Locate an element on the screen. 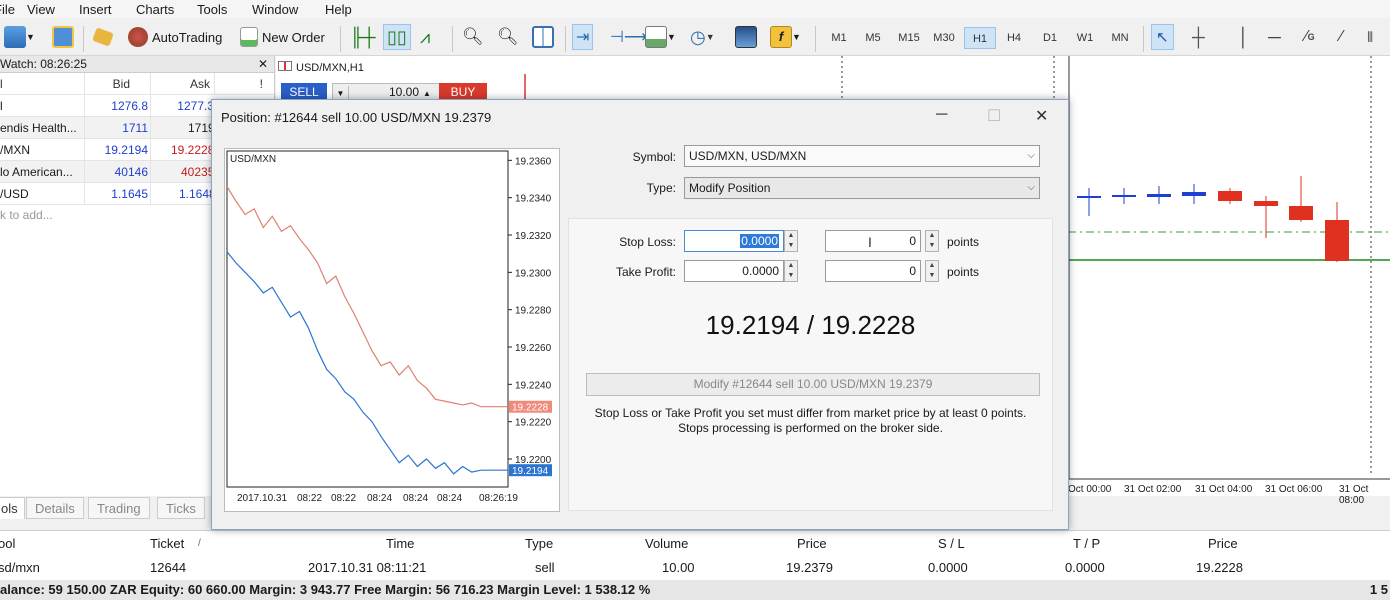 Image resolution: width=1390 pixels, height=600 pixels. templates-icon is located at coordinates (746, 37).